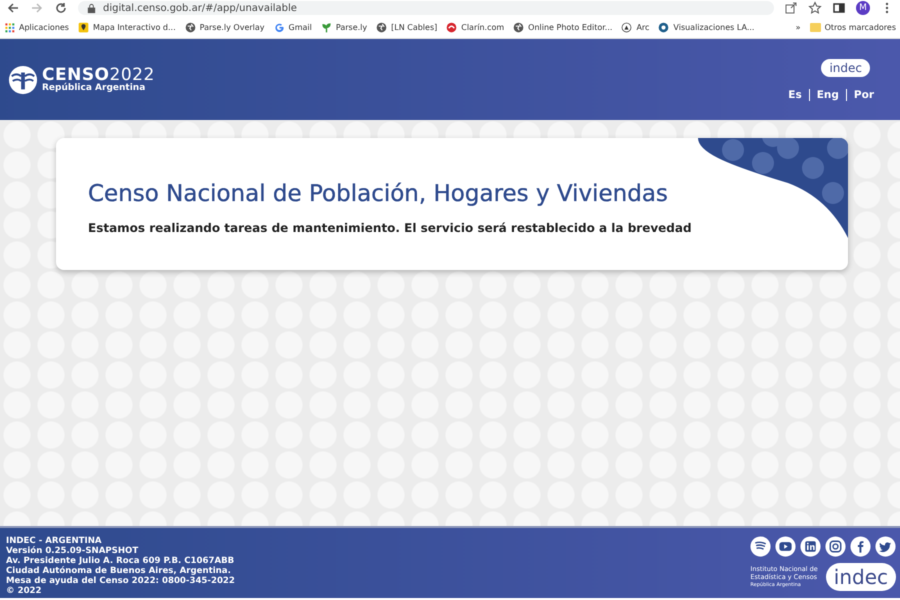  I want to click on side-panel-icon, so click(839, 8).